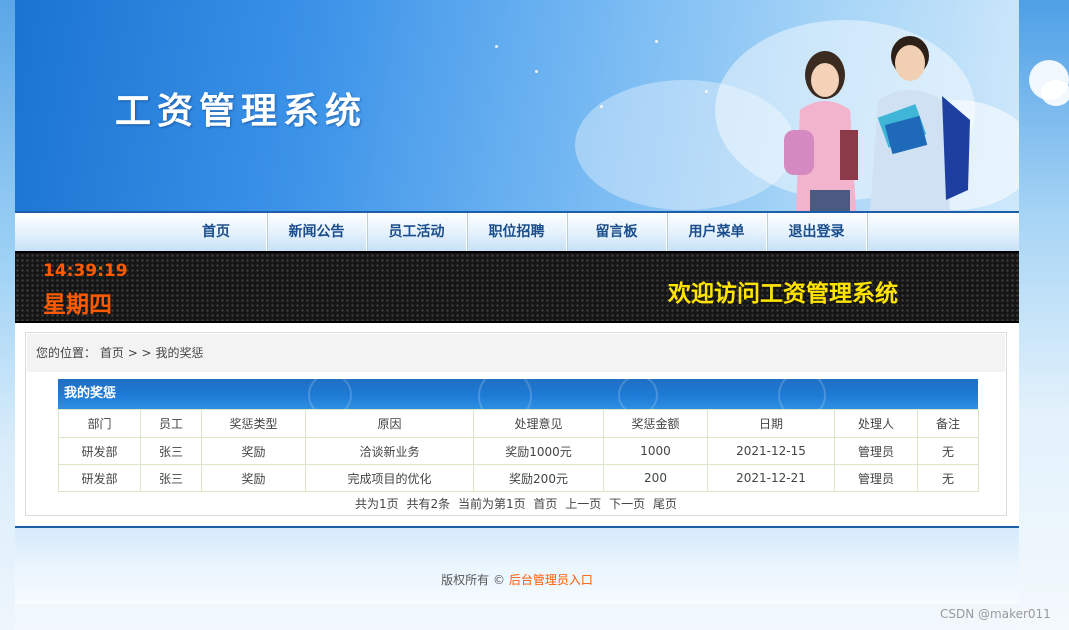  I want to click on pager-current-page: 当前为第1页, so click(491, 504).